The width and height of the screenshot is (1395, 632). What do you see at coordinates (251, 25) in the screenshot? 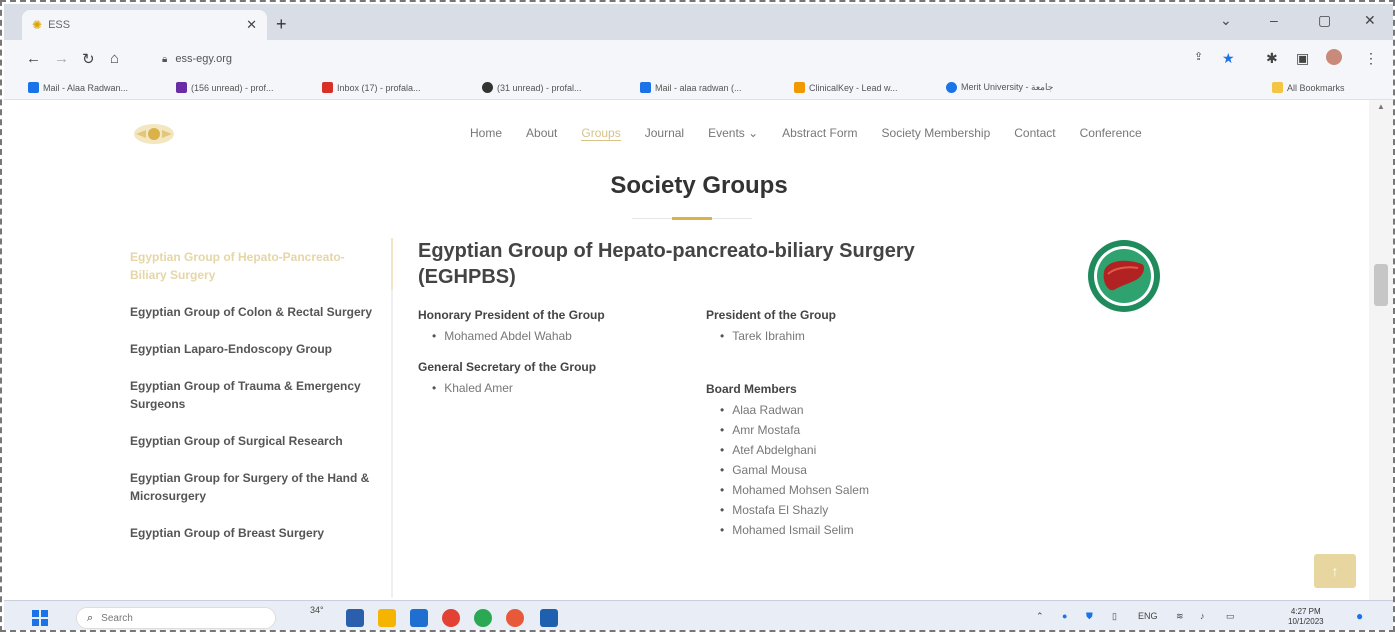
I see `close-tab-icon: ✕` at bounding box center [251, 25].